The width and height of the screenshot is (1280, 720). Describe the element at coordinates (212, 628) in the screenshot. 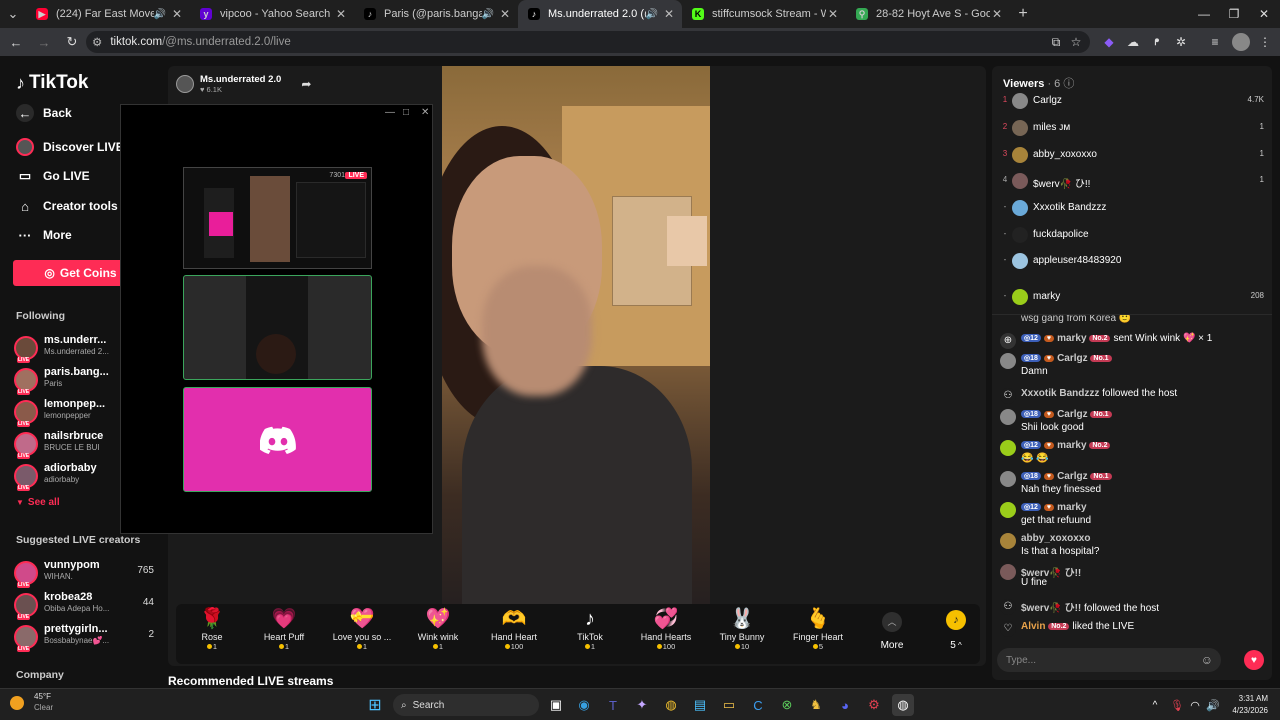

I see `gift-rose: 🌹 Rose 1` at that location.